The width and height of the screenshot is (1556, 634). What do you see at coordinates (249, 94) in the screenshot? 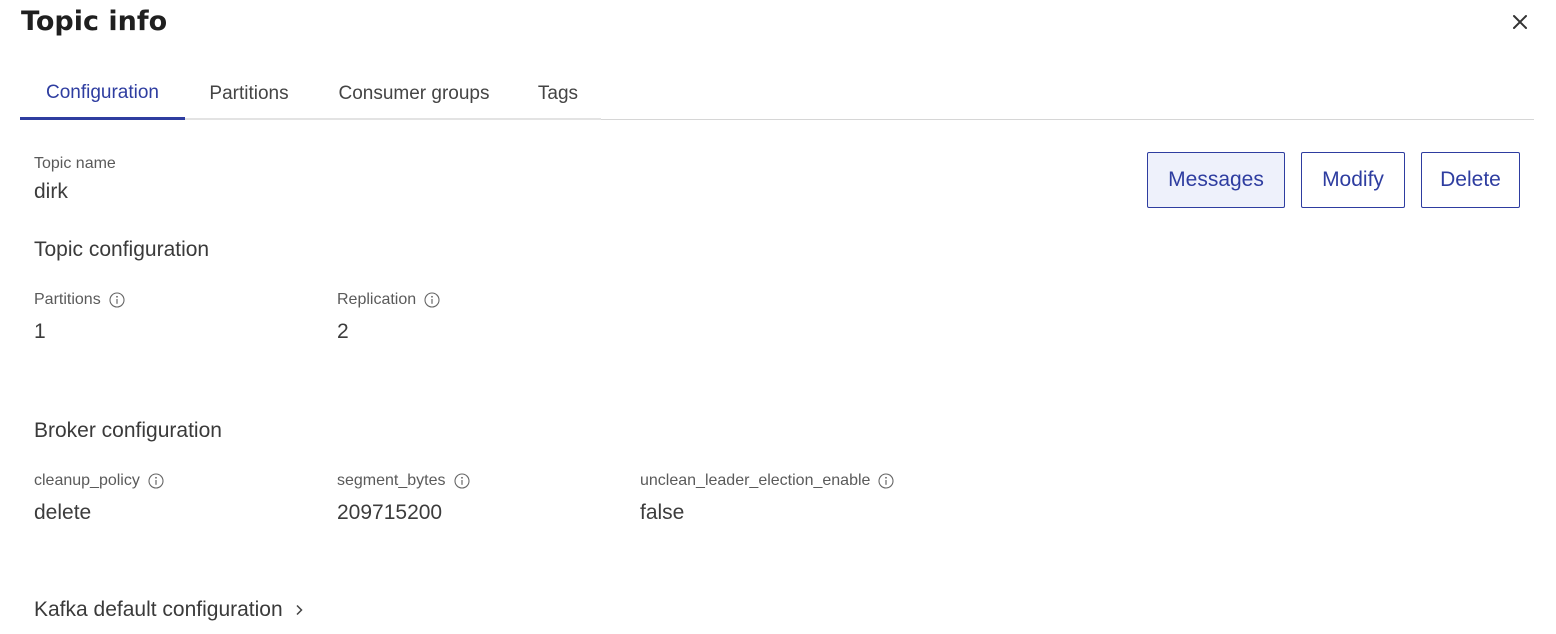
I see `tab-partitions: Partitions` at bounding box center [249, 94].